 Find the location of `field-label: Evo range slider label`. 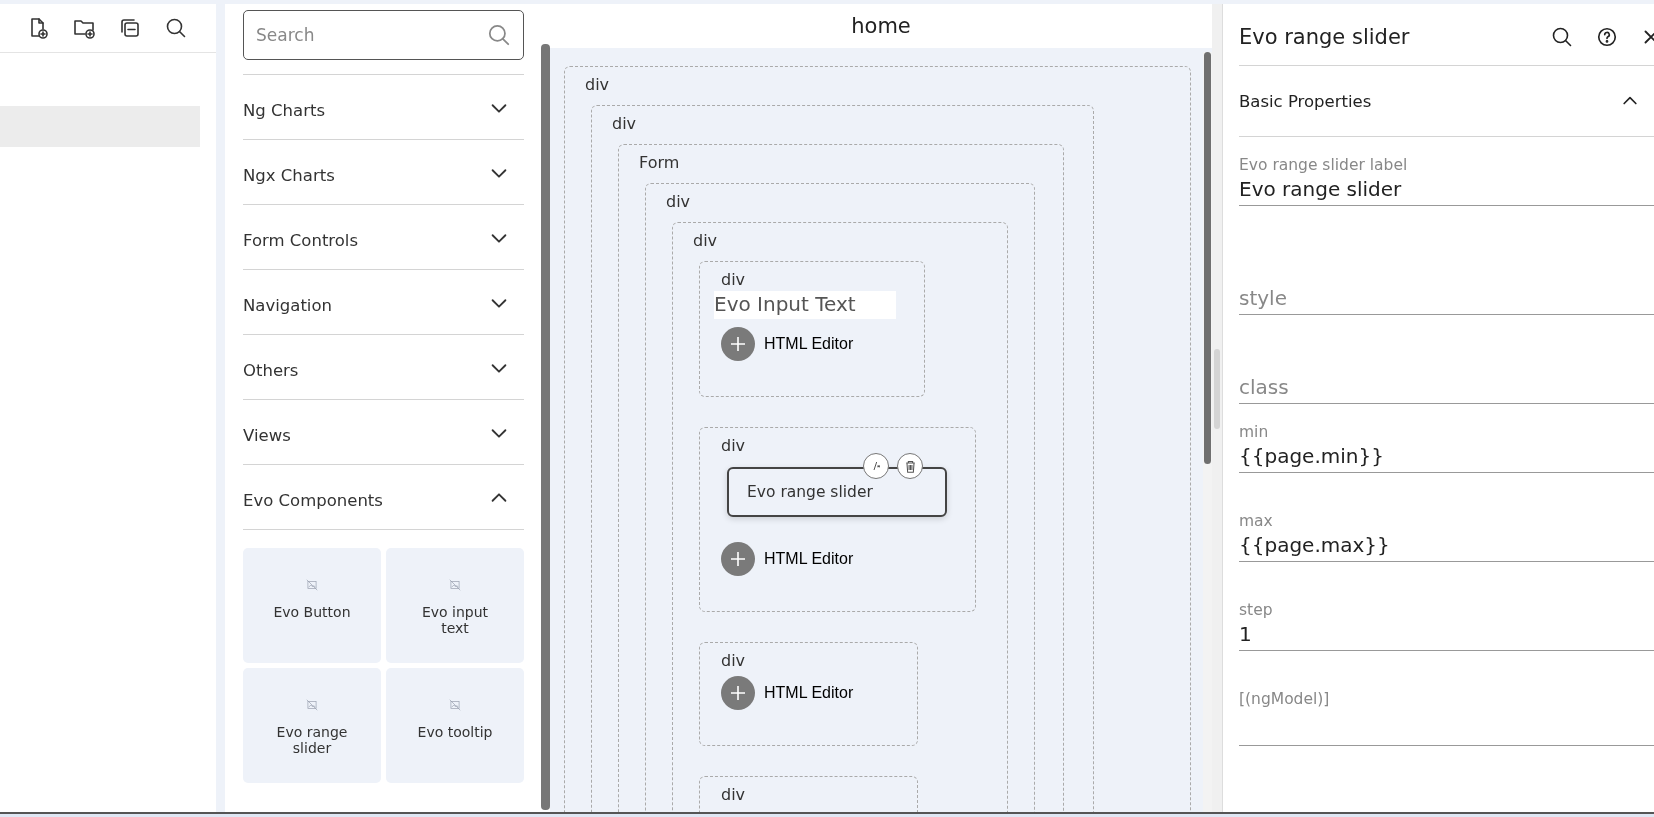

field-label: Evo range slider label is located at coordinates (1324, 165).